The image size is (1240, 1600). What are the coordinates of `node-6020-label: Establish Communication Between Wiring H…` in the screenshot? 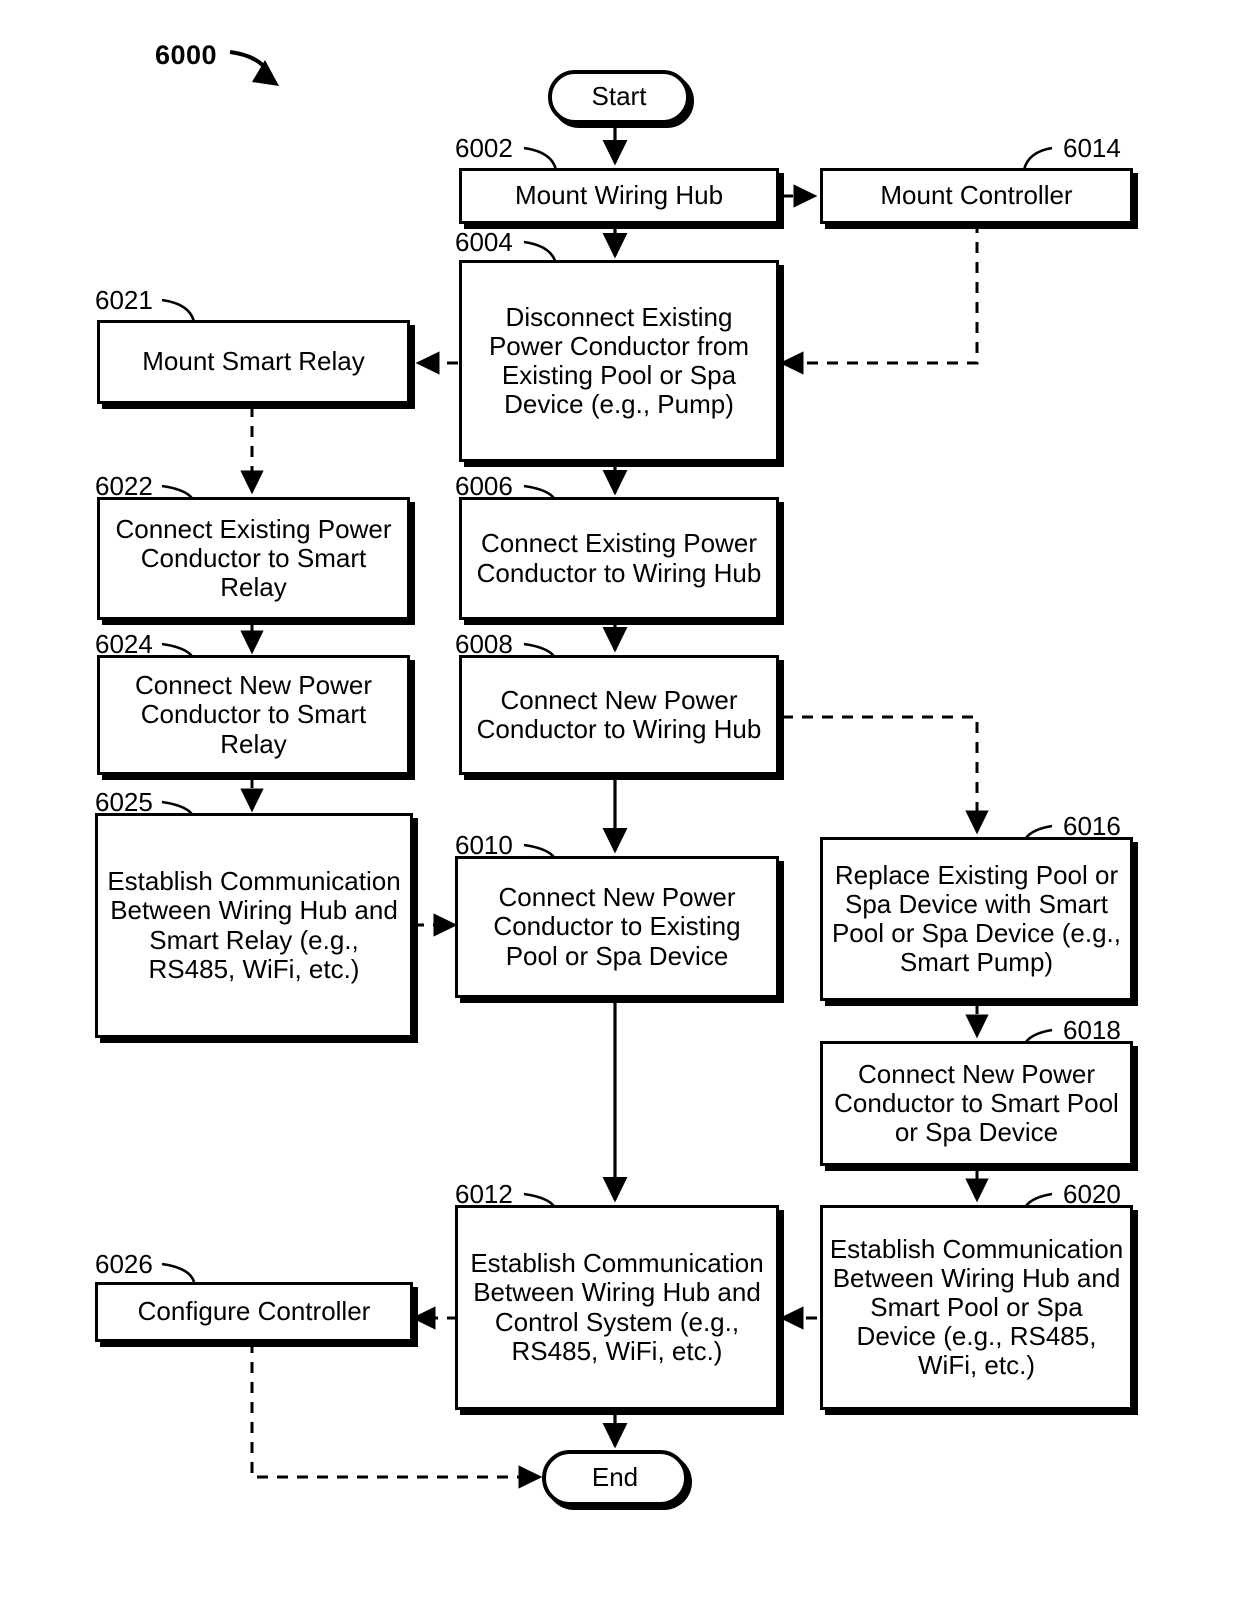 It's located at (976, 1307).